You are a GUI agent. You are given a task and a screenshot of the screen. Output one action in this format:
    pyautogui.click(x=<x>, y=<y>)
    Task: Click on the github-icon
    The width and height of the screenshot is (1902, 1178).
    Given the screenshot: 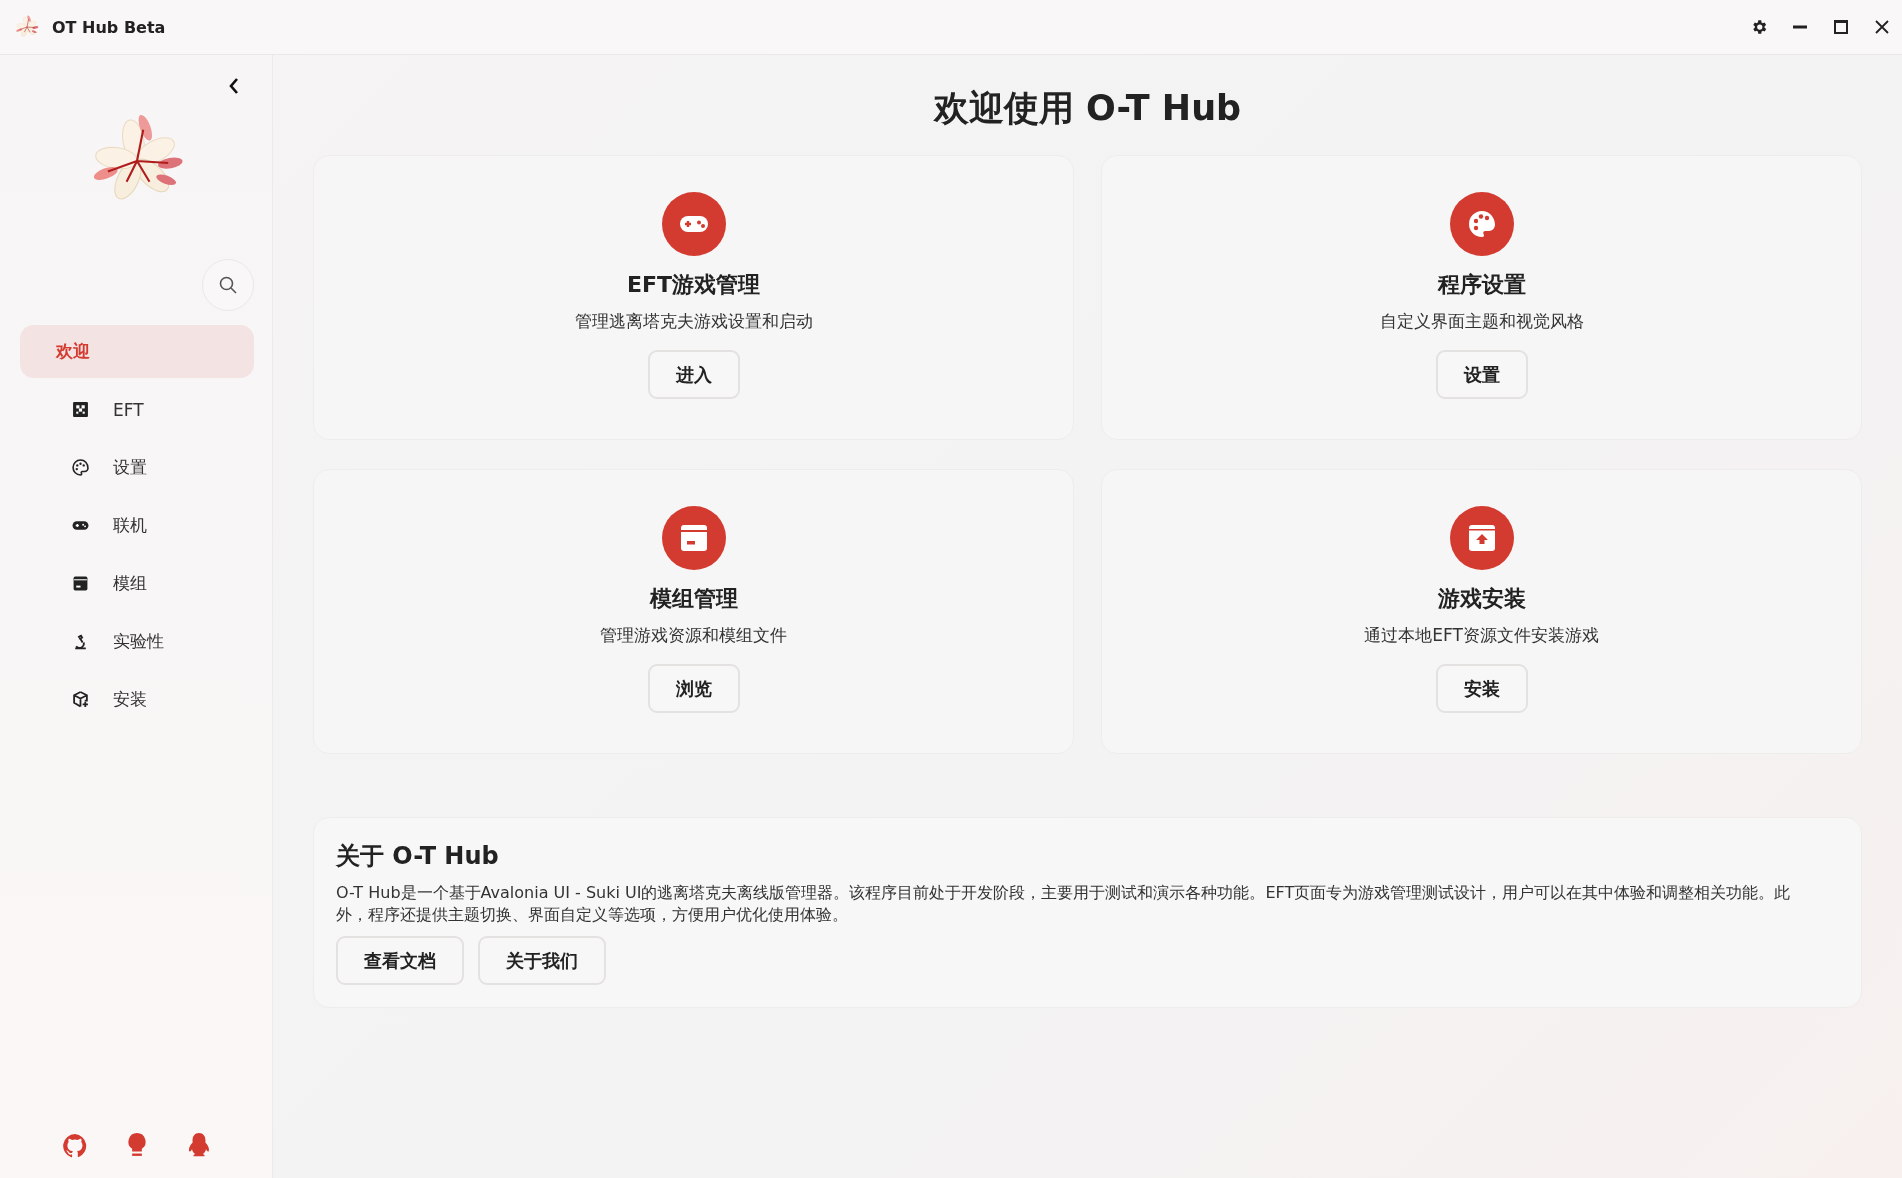 What is the action you would take?
    pyautogui.click(x=75, y=1146)
    